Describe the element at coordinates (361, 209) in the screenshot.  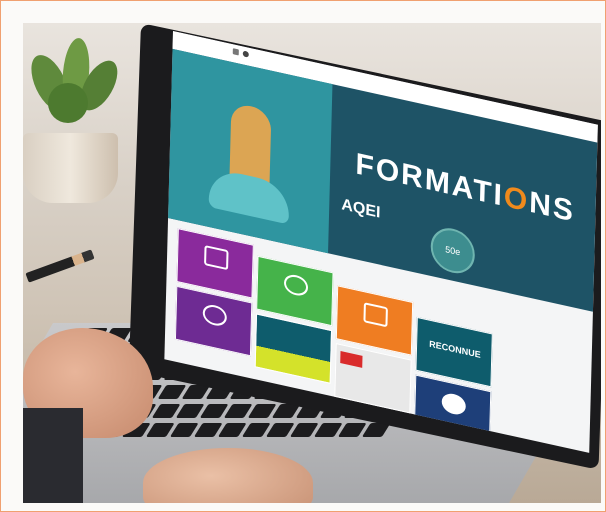
I see `aqei-logo: AQEI` at that location.